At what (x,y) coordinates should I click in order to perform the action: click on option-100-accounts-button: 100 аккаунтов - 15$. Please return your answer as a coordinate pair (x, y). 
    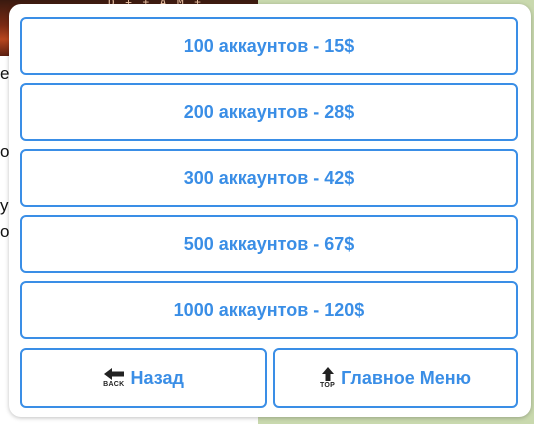
    Looking at the image, I should click on (269, 46).